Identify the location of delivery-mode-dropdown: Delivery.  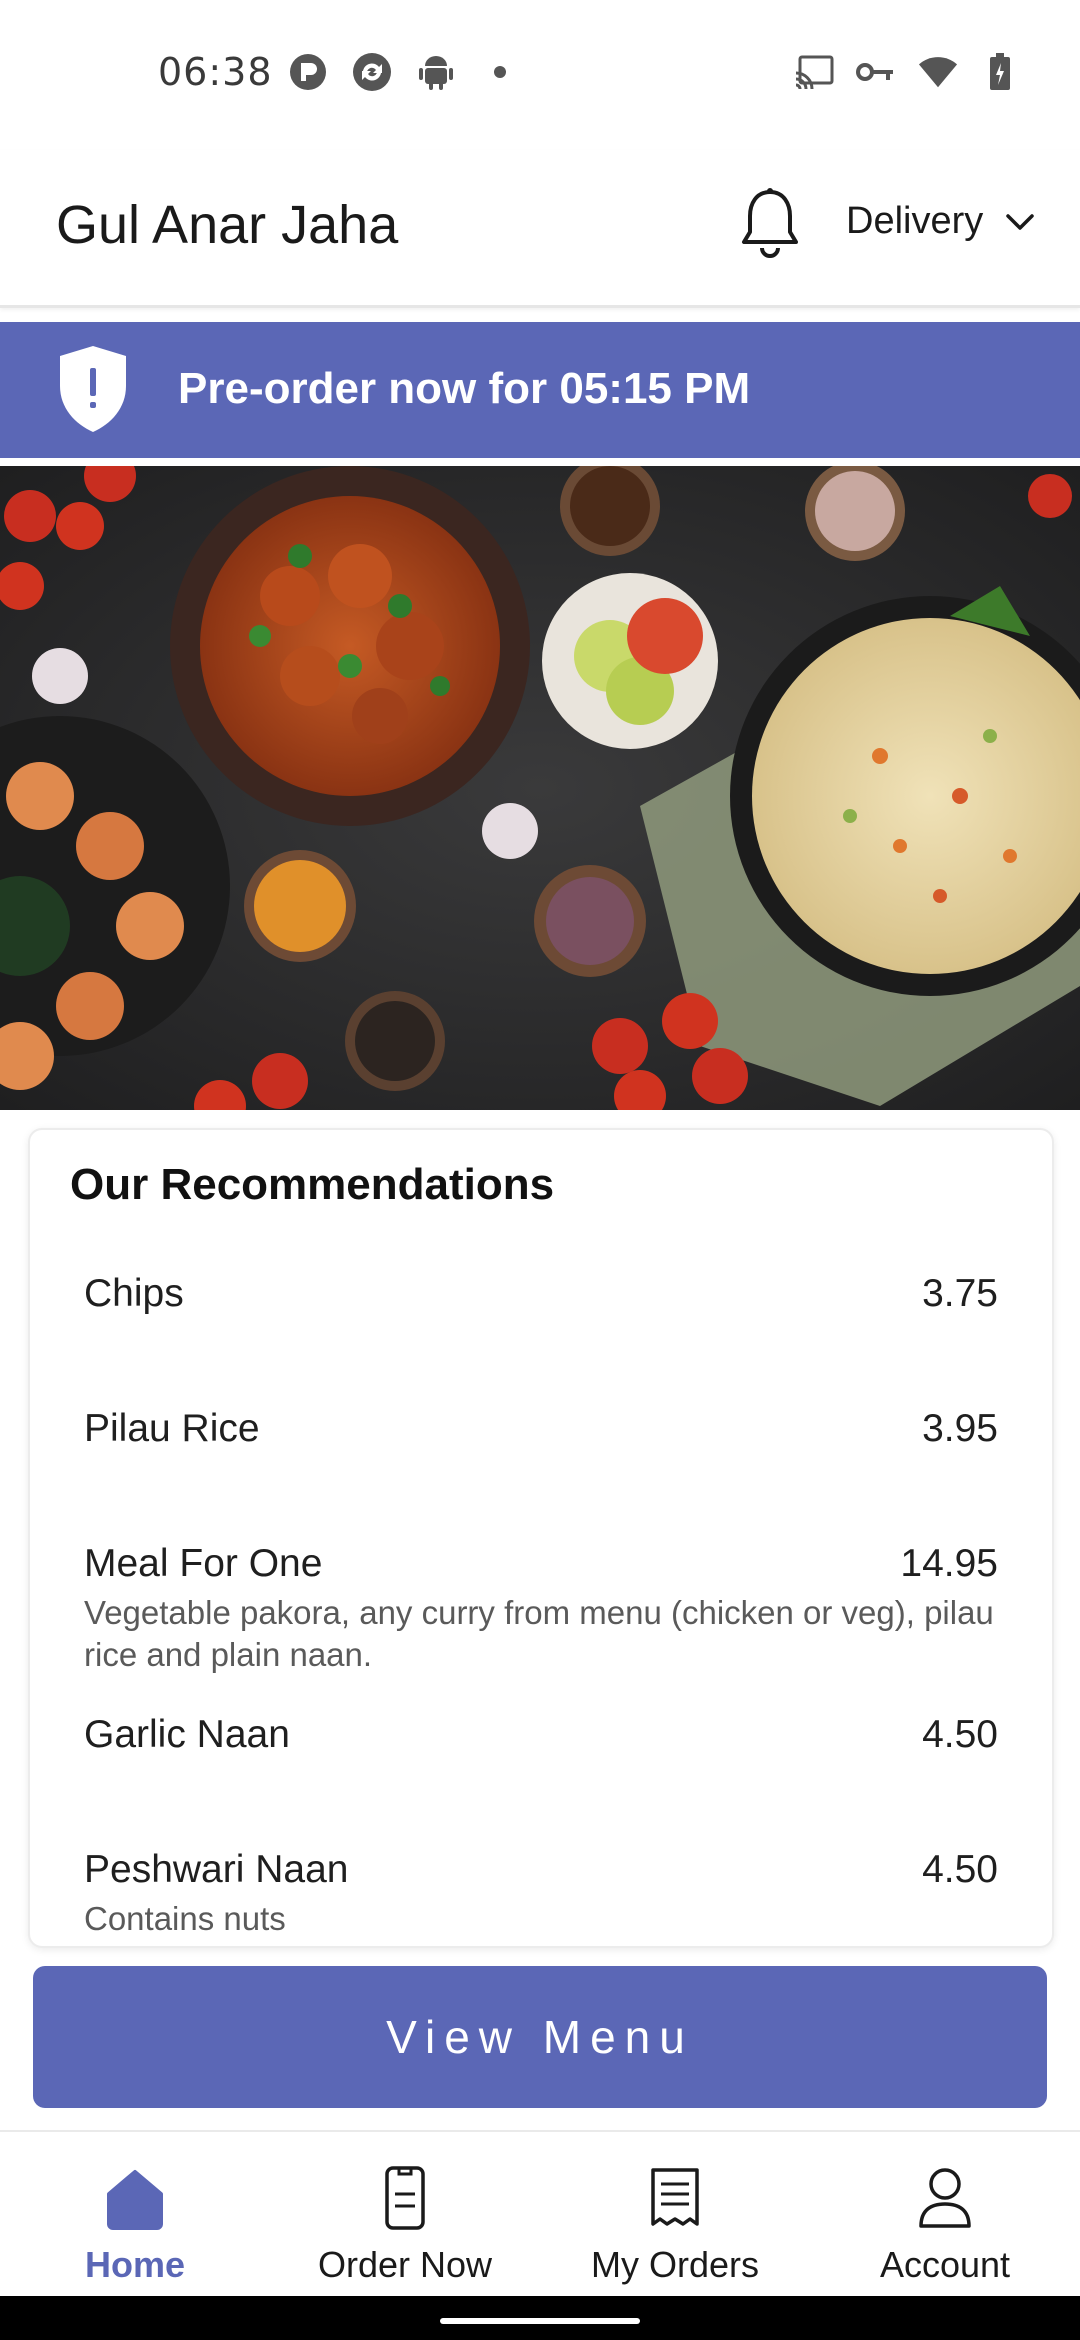
(941, 221).